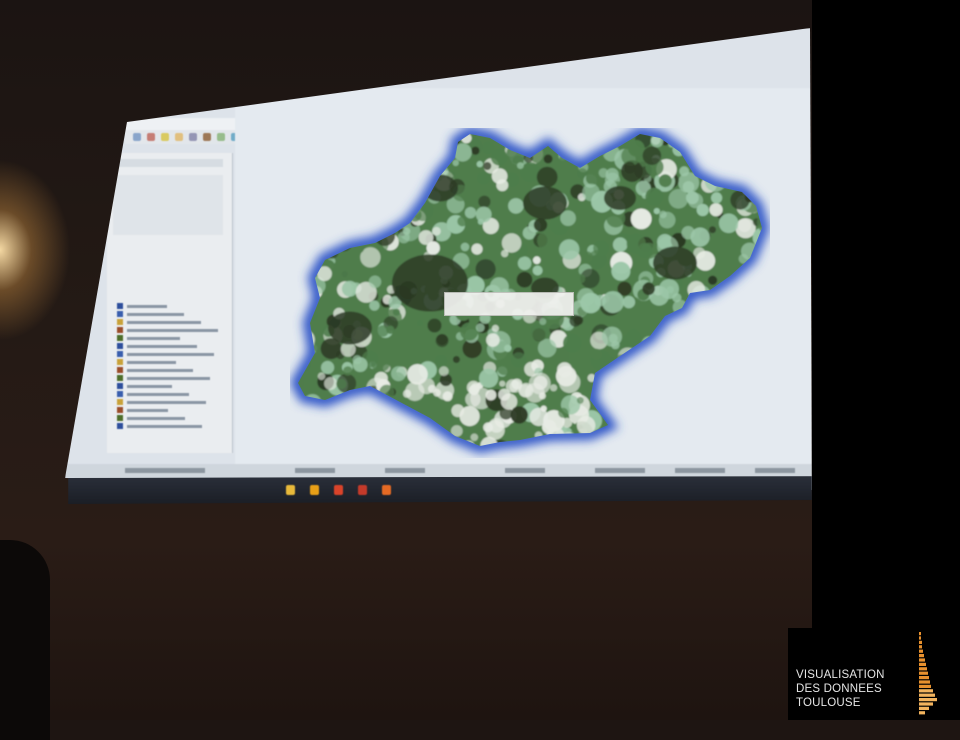 The image size is (960, 740). Describe the element at coordinates (828, 703) in the screenshot. I see `logo-line-3: TOULOUSE` at that location.